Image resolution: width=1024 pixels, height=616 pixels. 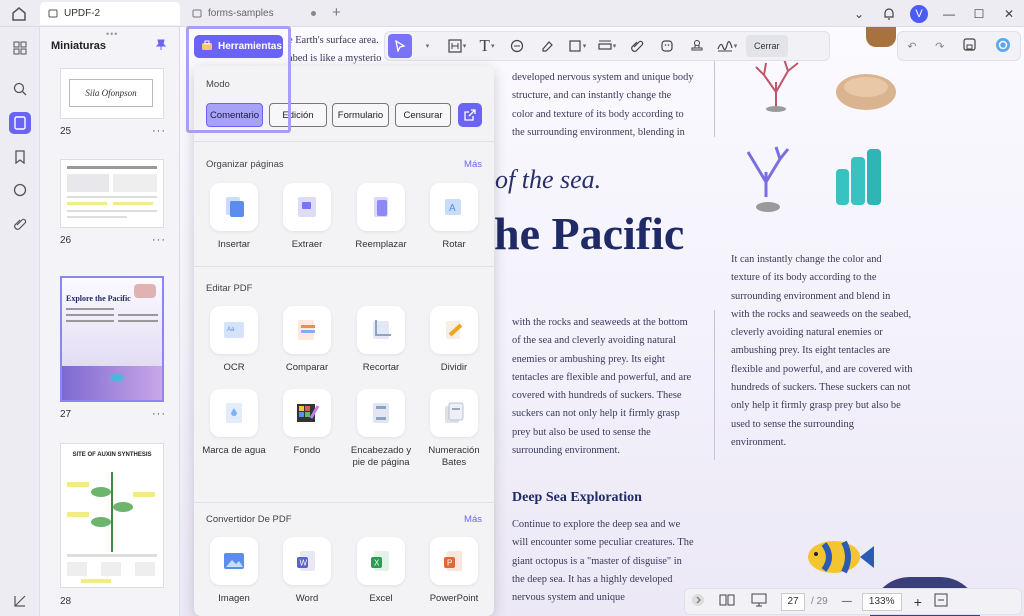 What do you see at coordinates (941, 601) in the screenshot?
I see `fit-page-icon` at bounding box center [941, 601].